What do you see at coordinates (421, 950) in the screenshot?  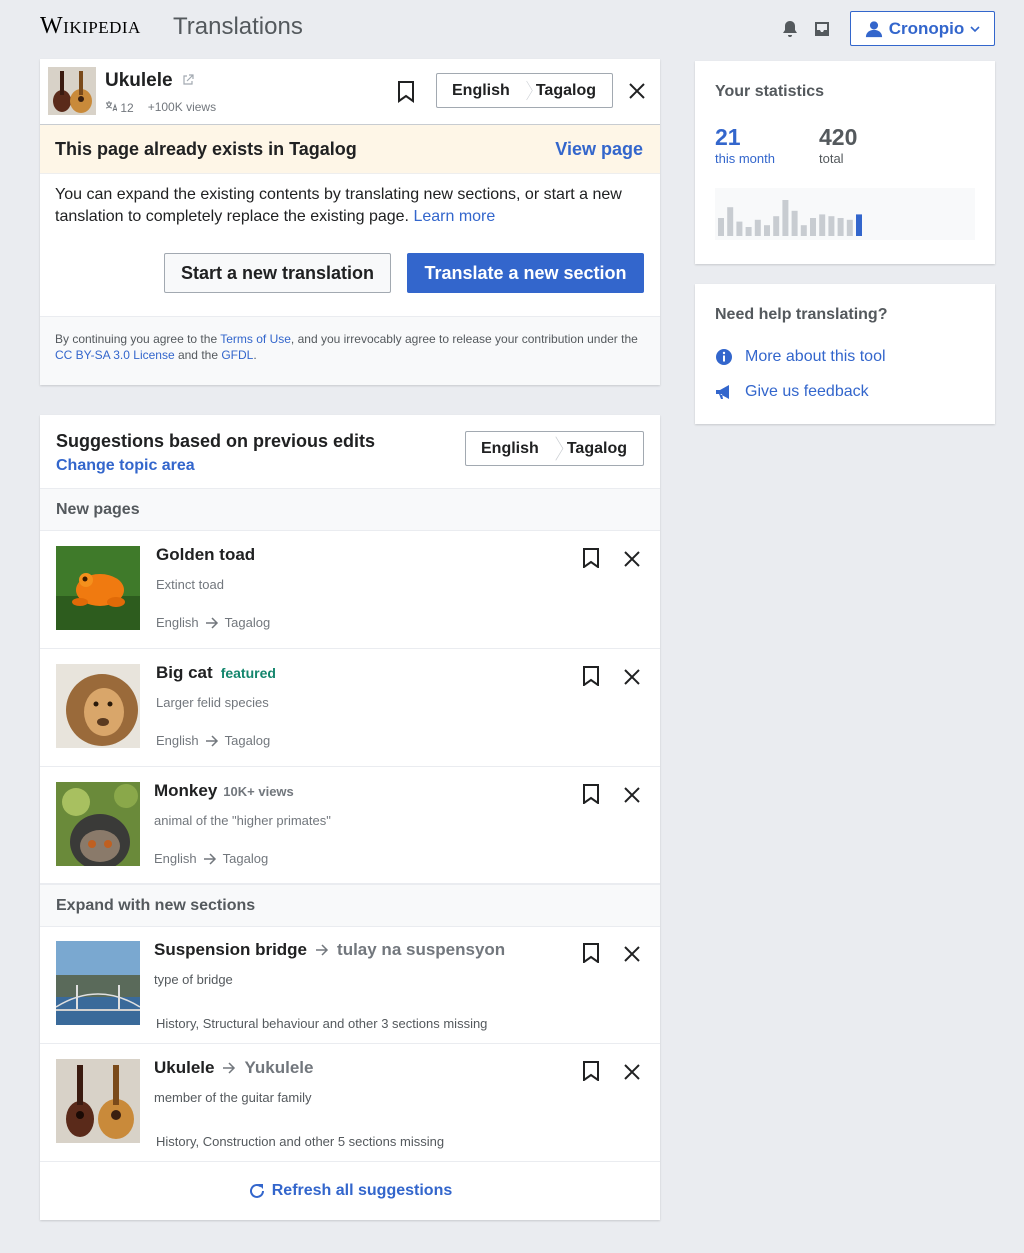 I see `target-title: tulay na suspensyon` at bounding box center [421, 950].